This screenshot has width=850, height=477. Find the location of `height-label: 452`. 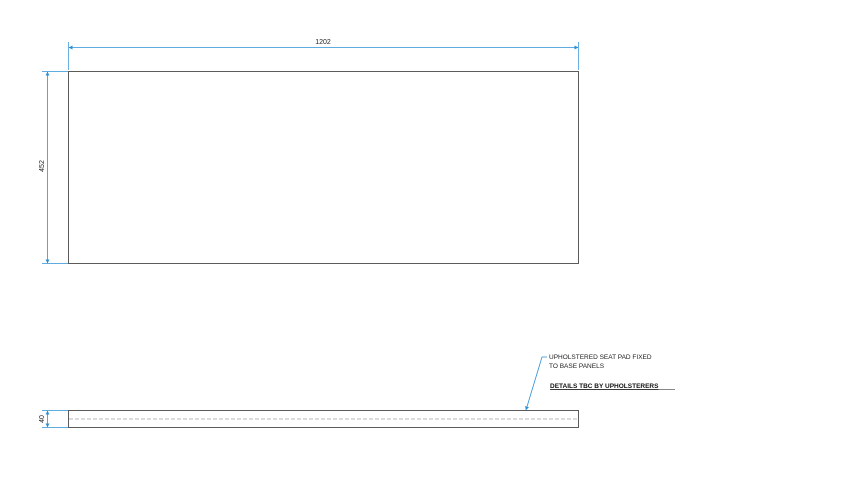

height-label: 452 is located at coordinates (42, 166).